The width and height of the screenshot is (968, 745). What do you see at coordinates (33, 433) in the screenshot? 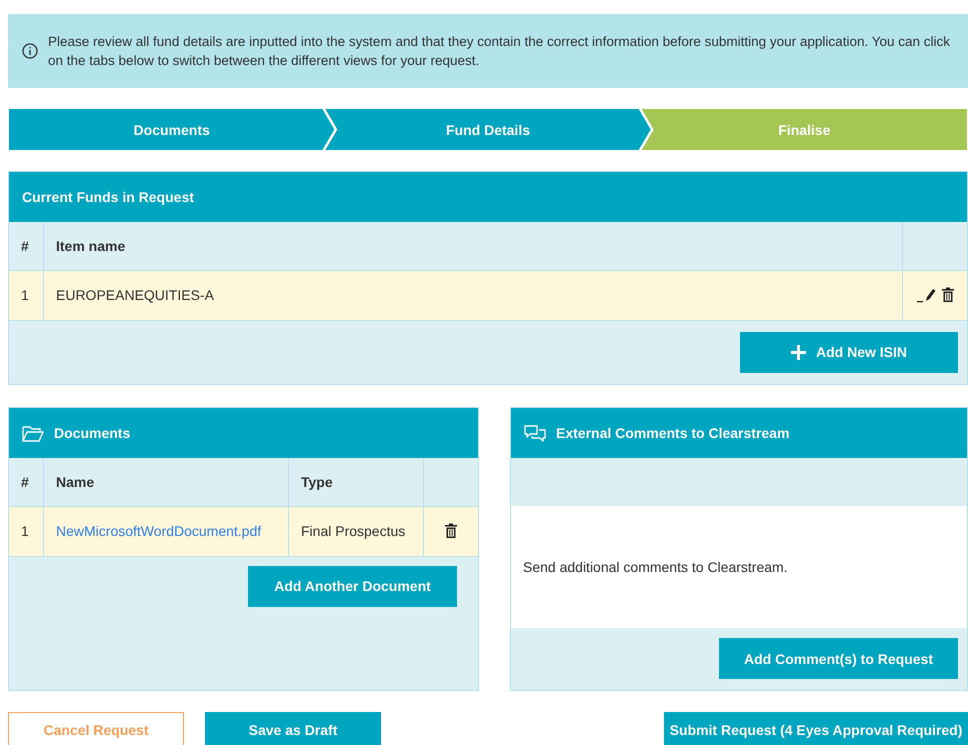
I see `folder-icon` at bounding box center [33, 433].